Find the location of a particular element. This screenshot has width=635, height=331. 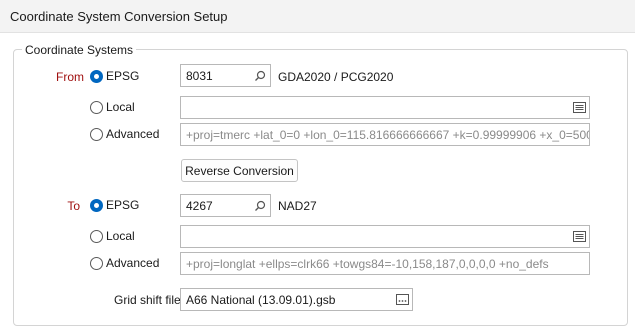

reverse-conversion-button: Reverse Conversion is located at coordinates (239, 170).